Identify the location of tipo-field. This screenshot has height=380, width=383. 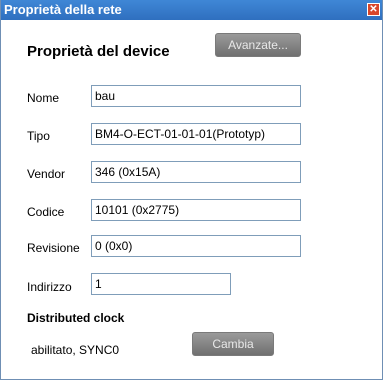
(196, 134).